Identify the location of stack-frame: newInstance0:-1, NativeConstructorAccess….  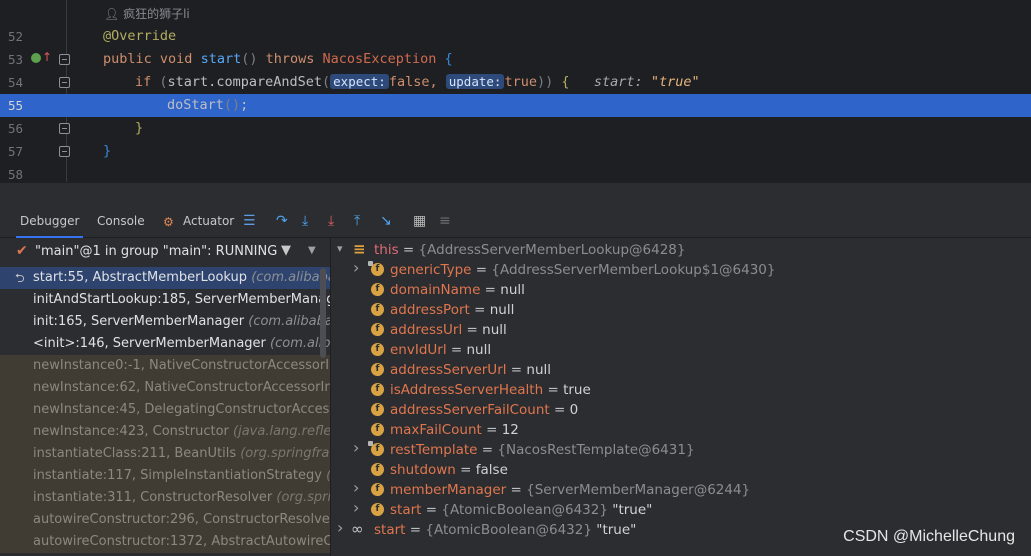
(165, 366).